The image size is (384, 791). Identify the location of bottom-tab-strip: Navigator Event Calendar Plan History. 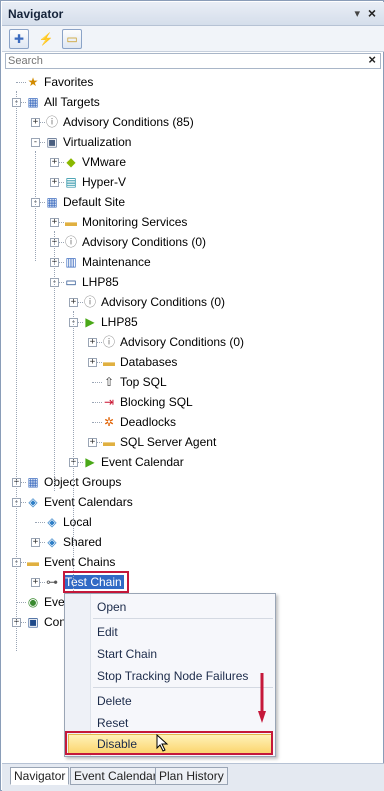
(193, 777).